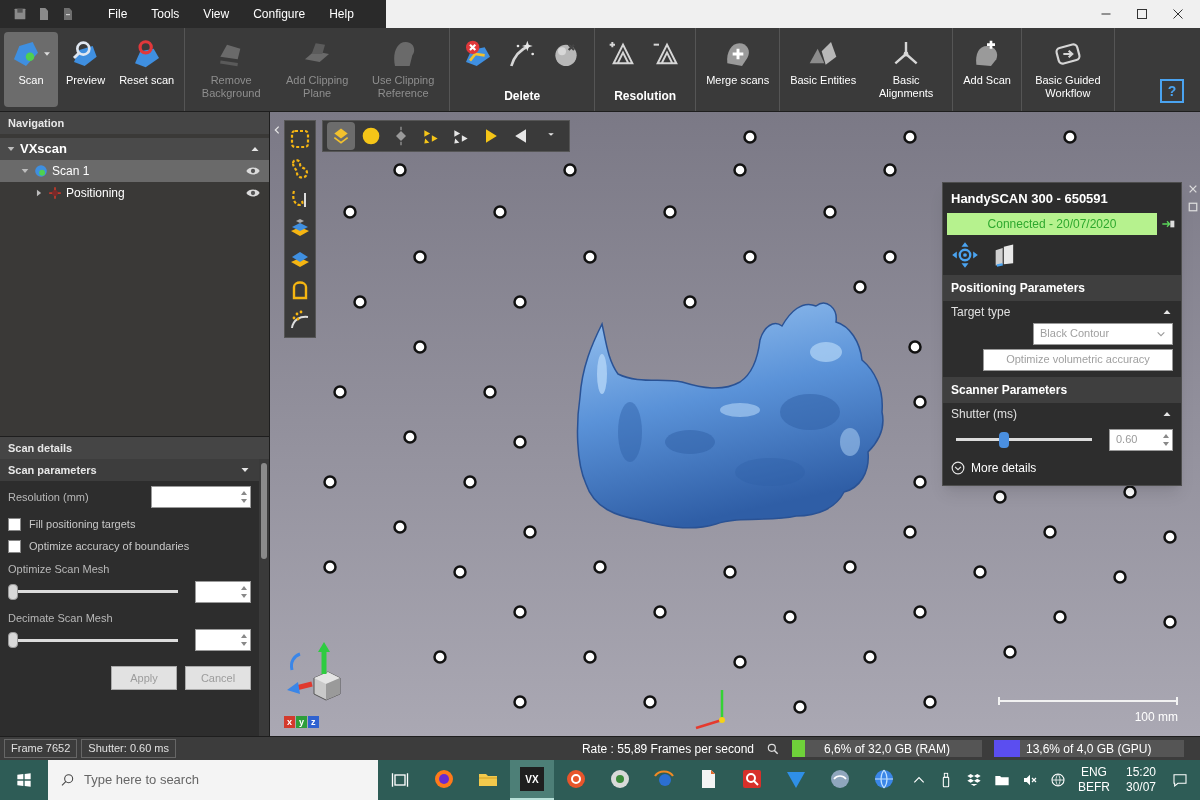 The image size is (1200, 800). Describe the element at coordinates (730, 415) in the screenshot. I see `scan-model` at that location.